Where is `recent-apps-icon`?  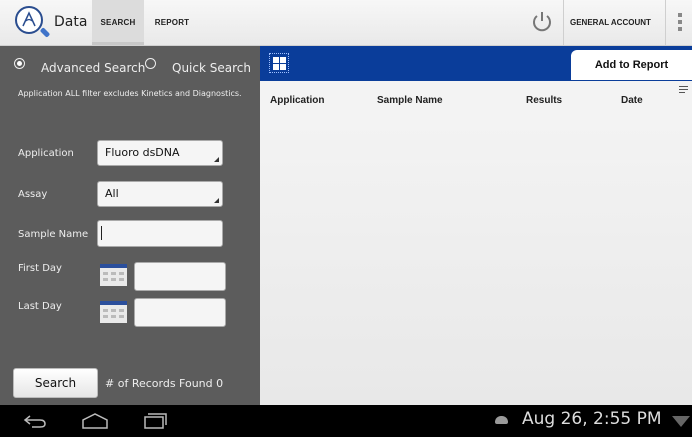
recent-apps-icon is located at coordinates (155, 421).